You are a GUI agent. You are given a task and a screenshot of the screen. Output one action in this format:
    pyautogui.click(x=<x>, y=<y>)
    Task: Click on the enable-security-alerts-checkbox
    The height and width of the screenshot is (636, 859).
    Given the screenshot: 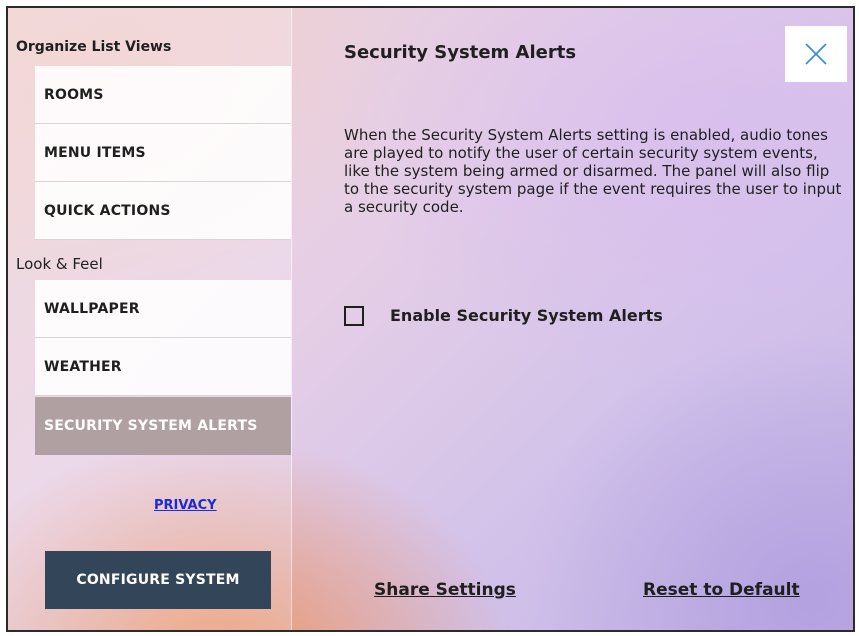 What is the action you would take?
    pyautogui.click(x=354, y=316)
    